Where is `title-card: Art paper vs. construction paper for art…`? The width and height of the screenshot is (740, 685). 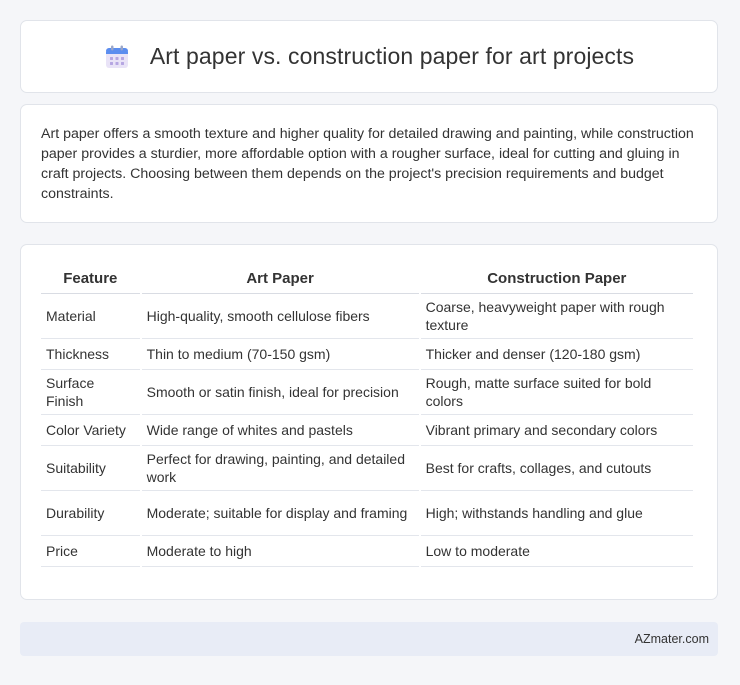 title-card: Art paper vs. construction paper for art… is located at coordinates (369, 56).